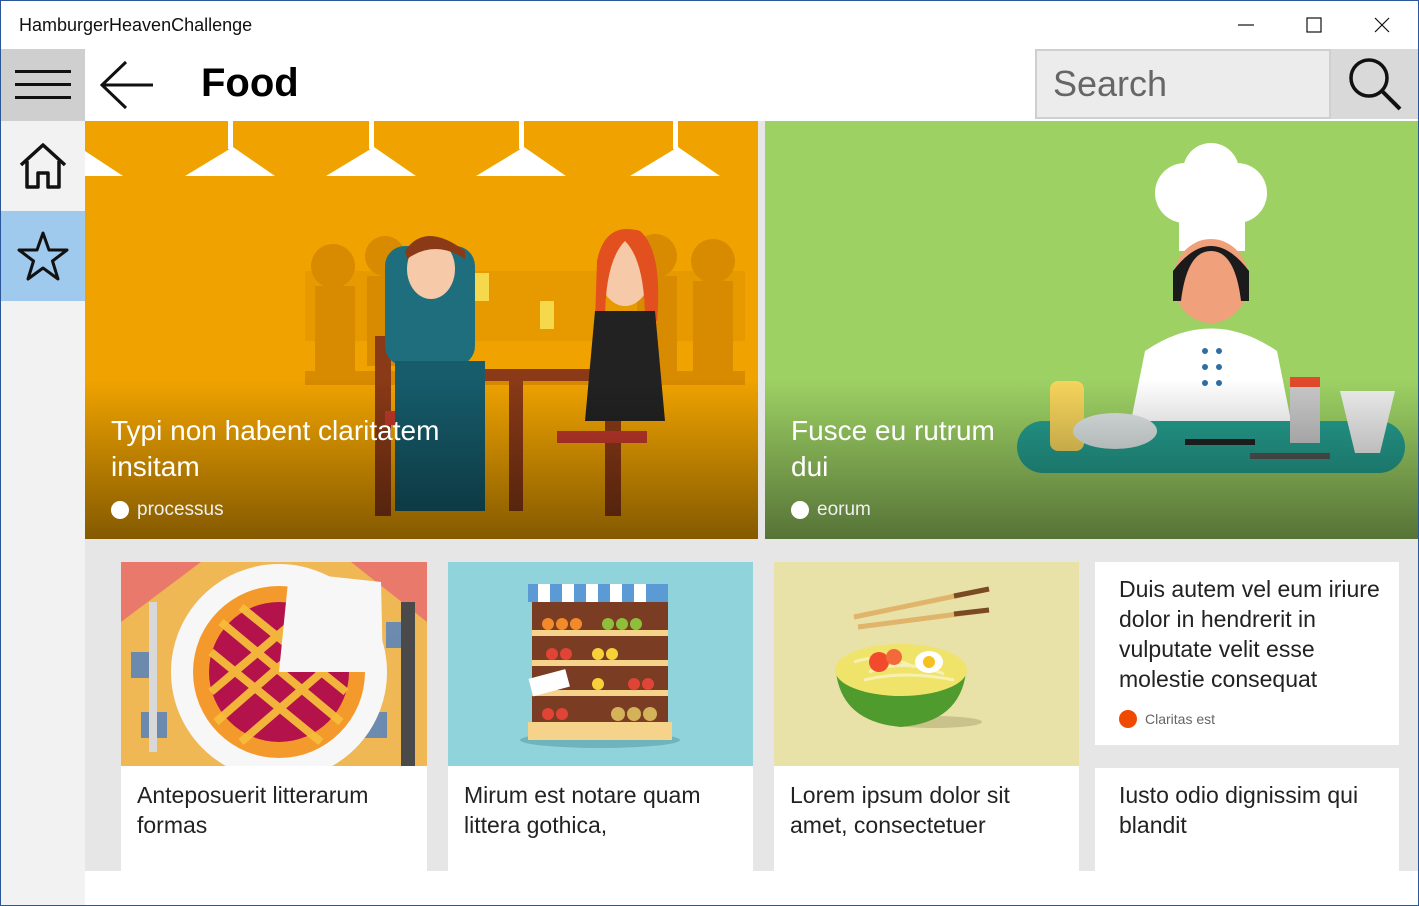  What do you see at coordinates (582, 810) in the screenshot?
I see `card-title: Mirum est notare quam littera gothica,` at bounding box center [582, 810].